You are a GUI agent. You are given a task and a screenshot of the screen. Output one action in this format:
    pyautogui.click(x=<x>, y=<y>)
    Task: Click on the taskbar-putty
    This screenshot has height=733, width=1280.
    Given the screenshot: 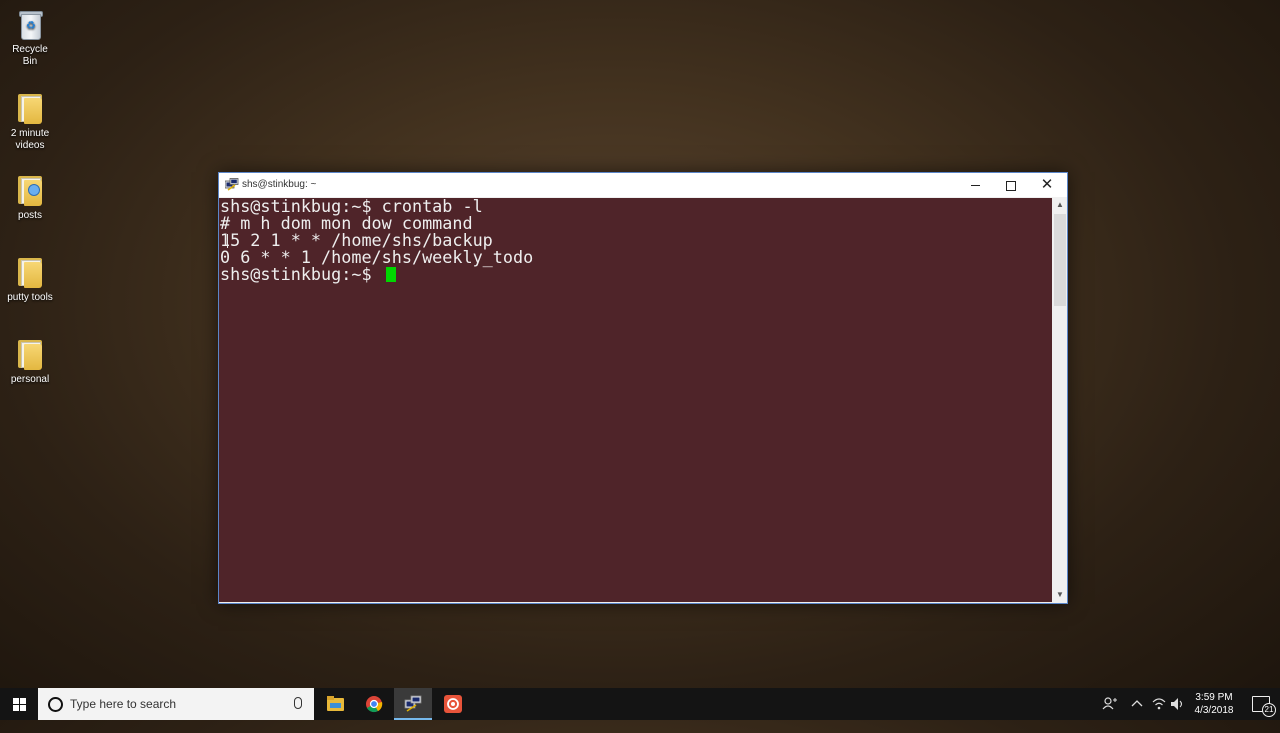 What is the action you would take?
    pyautogui.click(x=413, y=704)
    